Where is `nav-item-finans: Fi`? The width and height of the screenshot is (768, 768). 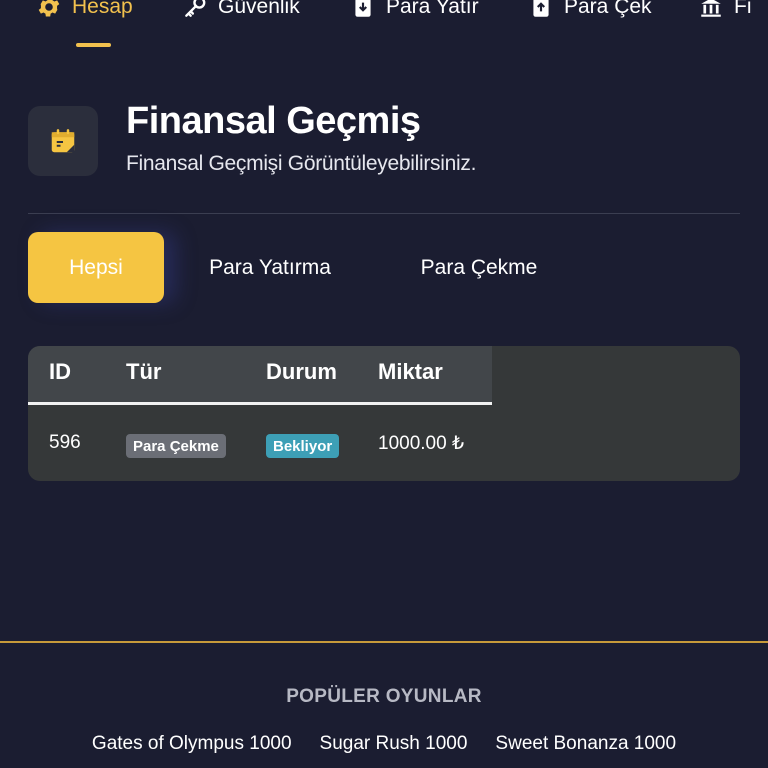
nav-item-finans: Fi is located at coordinates (725, 11).